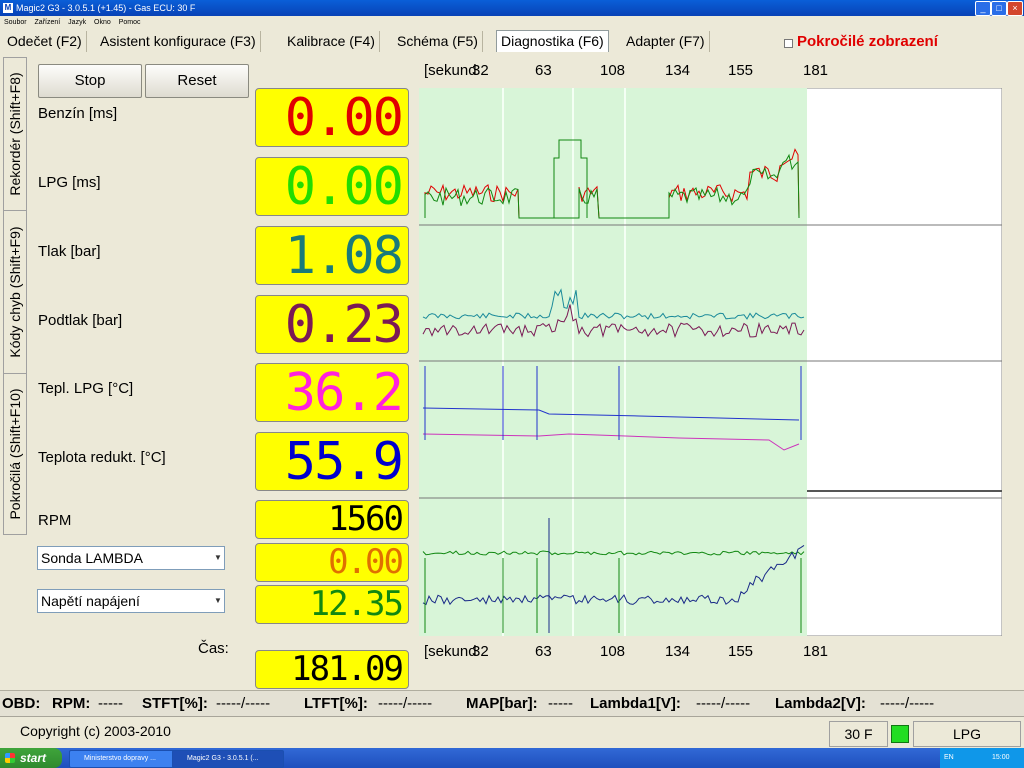  What do you see at coordinates (110, 703) in the screenshot?
I see `obd-rpm-value: -----` at bounding box center [110, 703].